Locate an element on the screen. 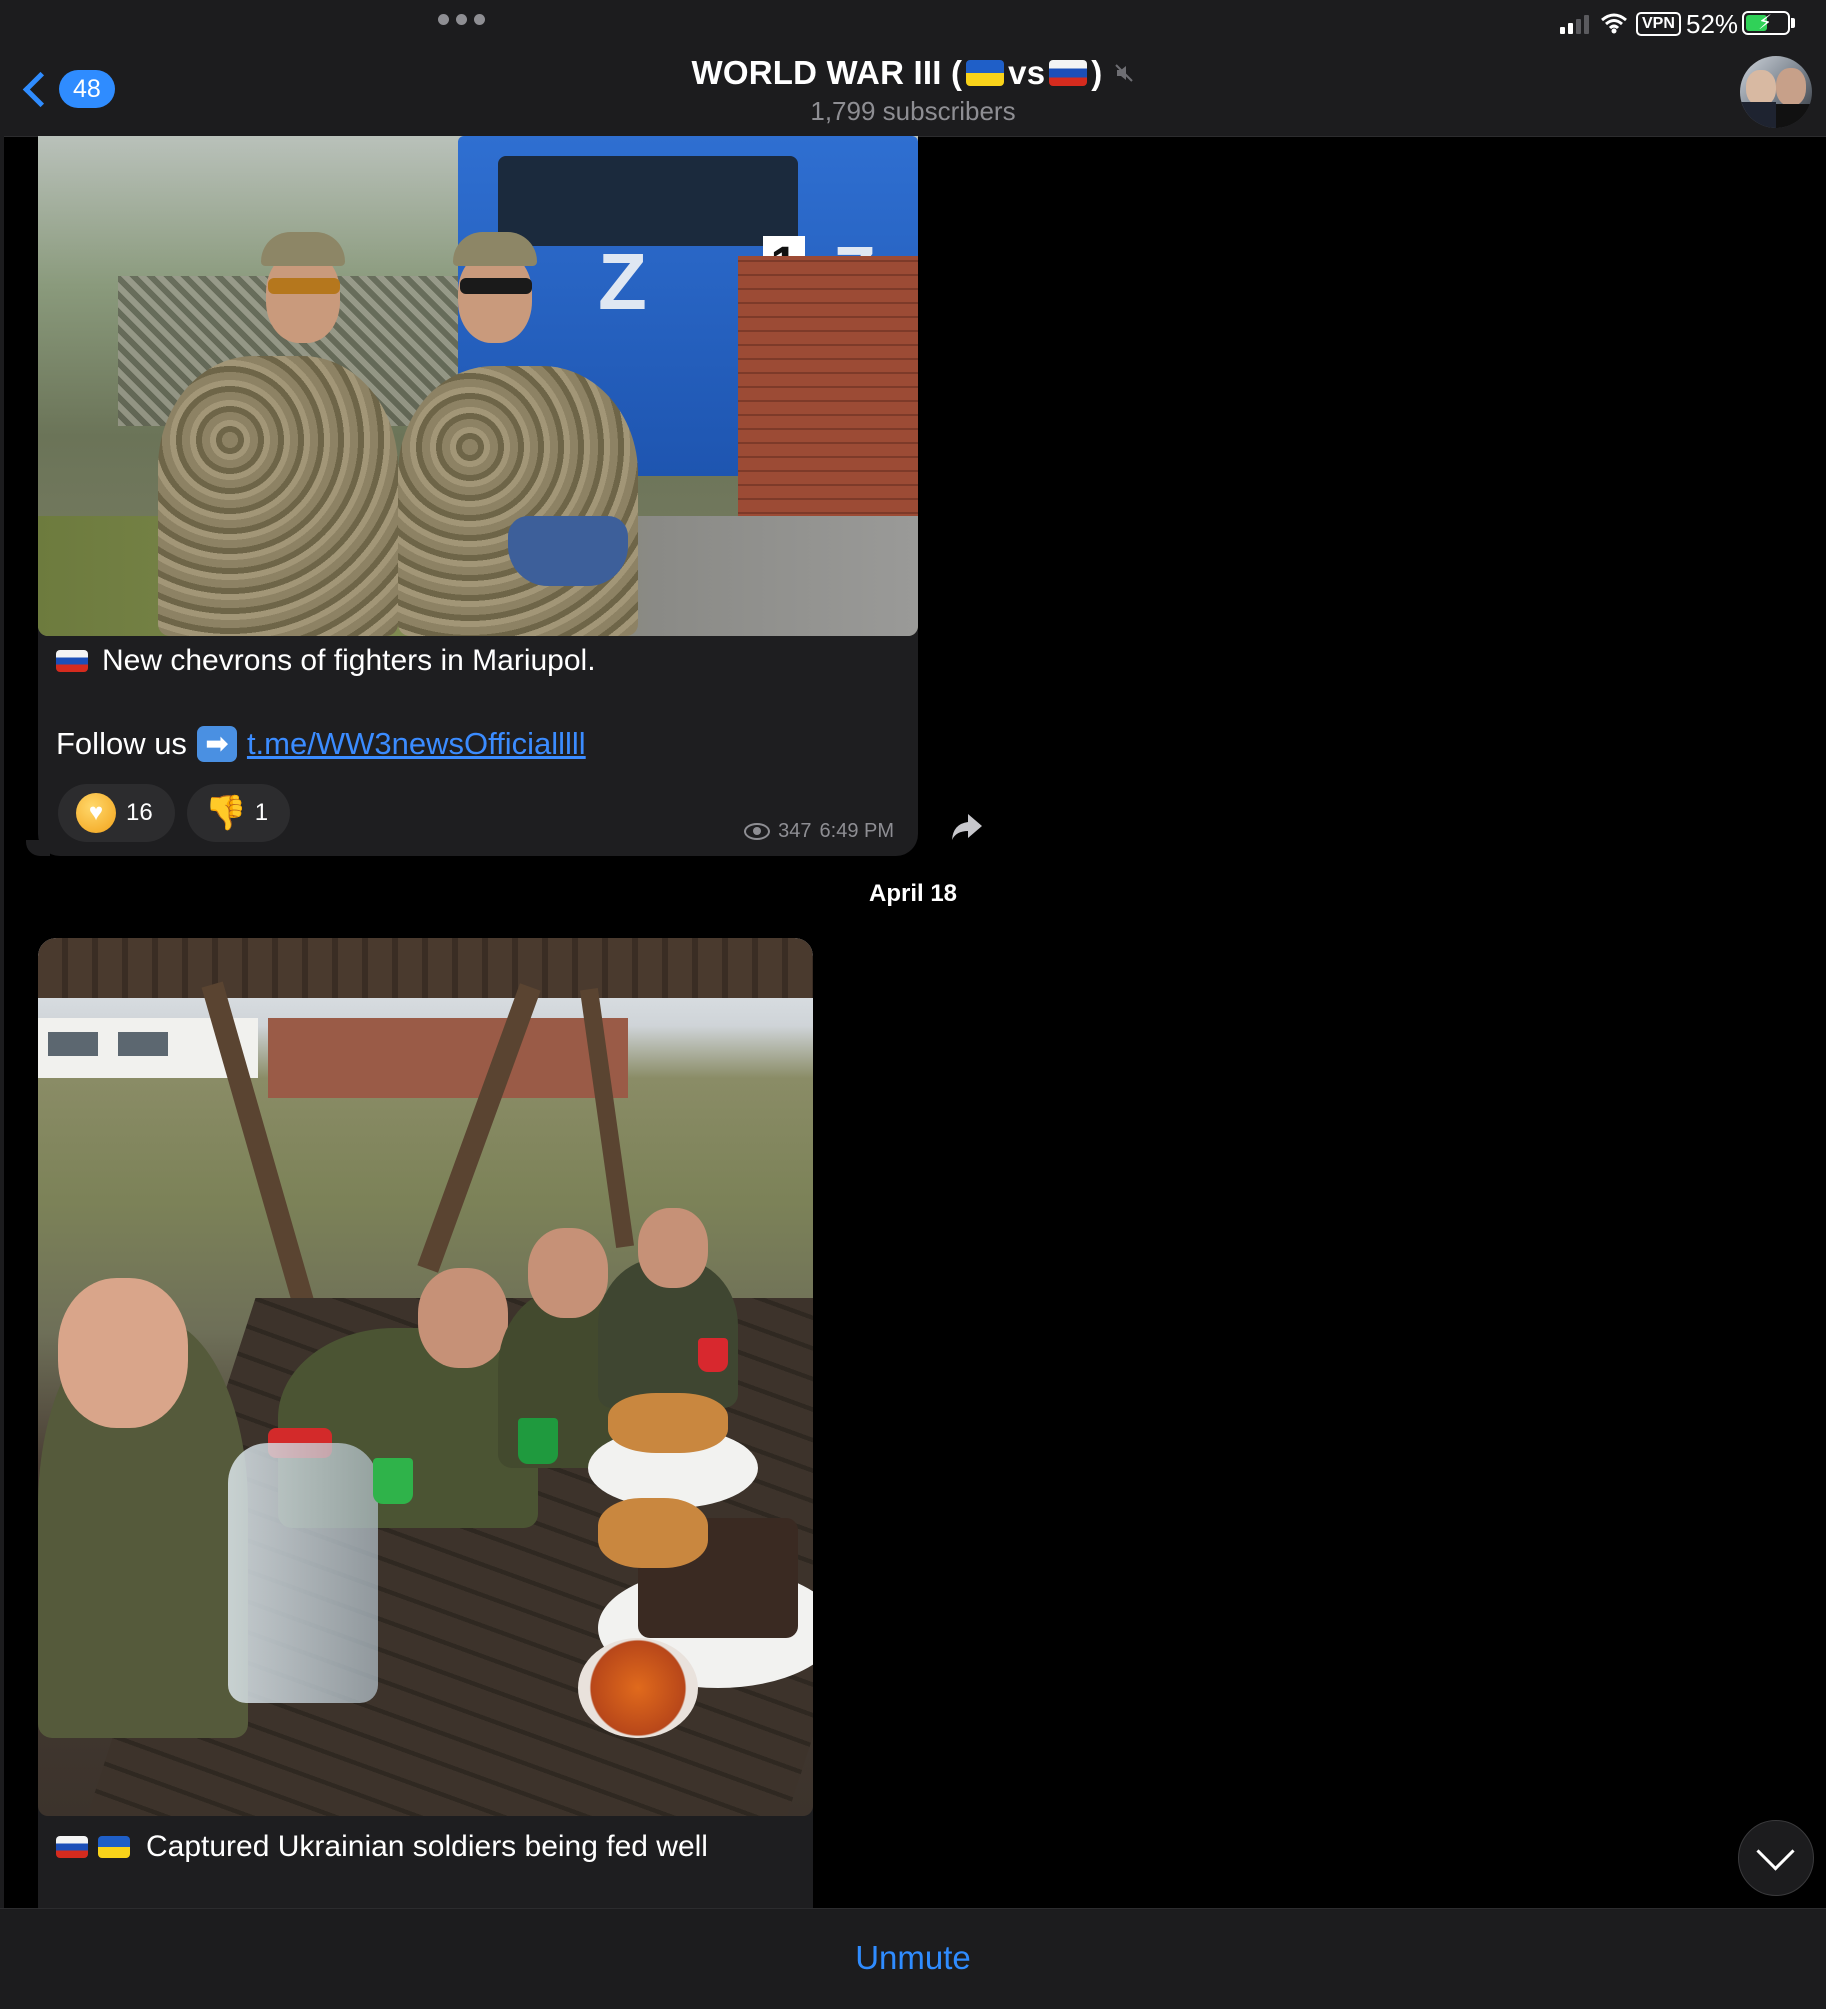  thumbs-down-icon: 👎 is located at coordinates (226, 813).